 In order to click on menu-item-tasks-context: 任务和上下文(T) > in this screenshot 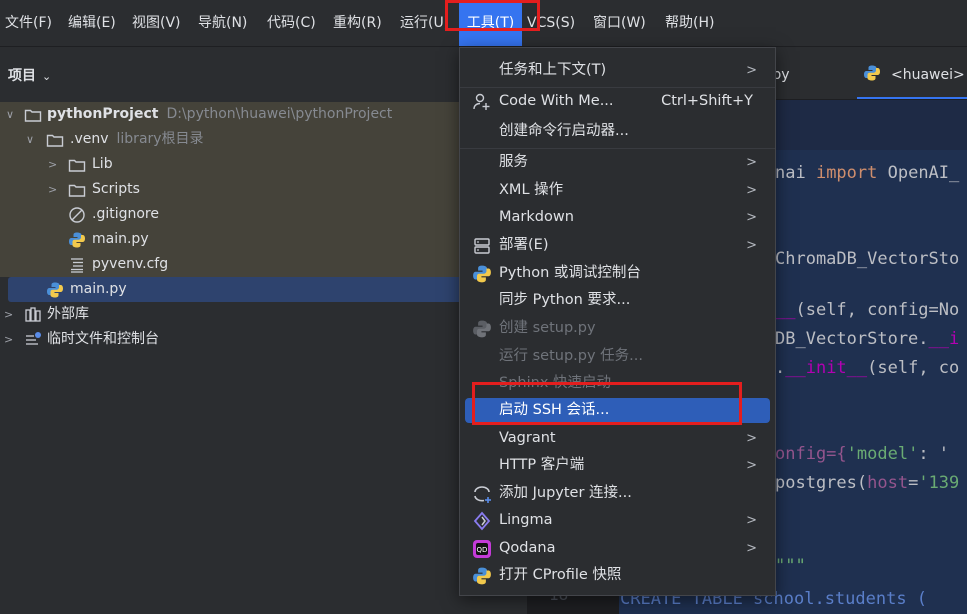, I will do `click(617, 70)`.